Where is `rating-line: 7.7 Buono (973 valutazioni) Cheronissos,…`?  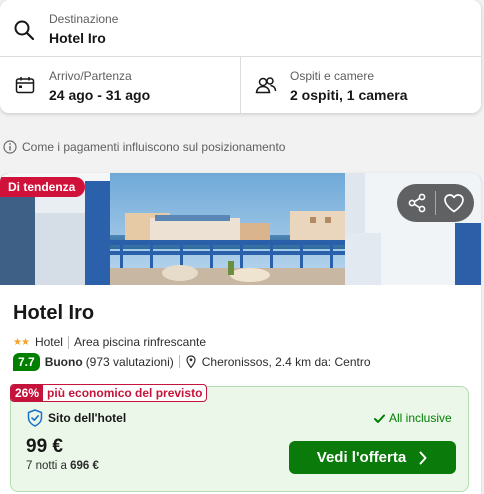 rating-line: 7.7 Buono (973 valutazioni) Cheronissos,… is located at coordinates (192, 361).